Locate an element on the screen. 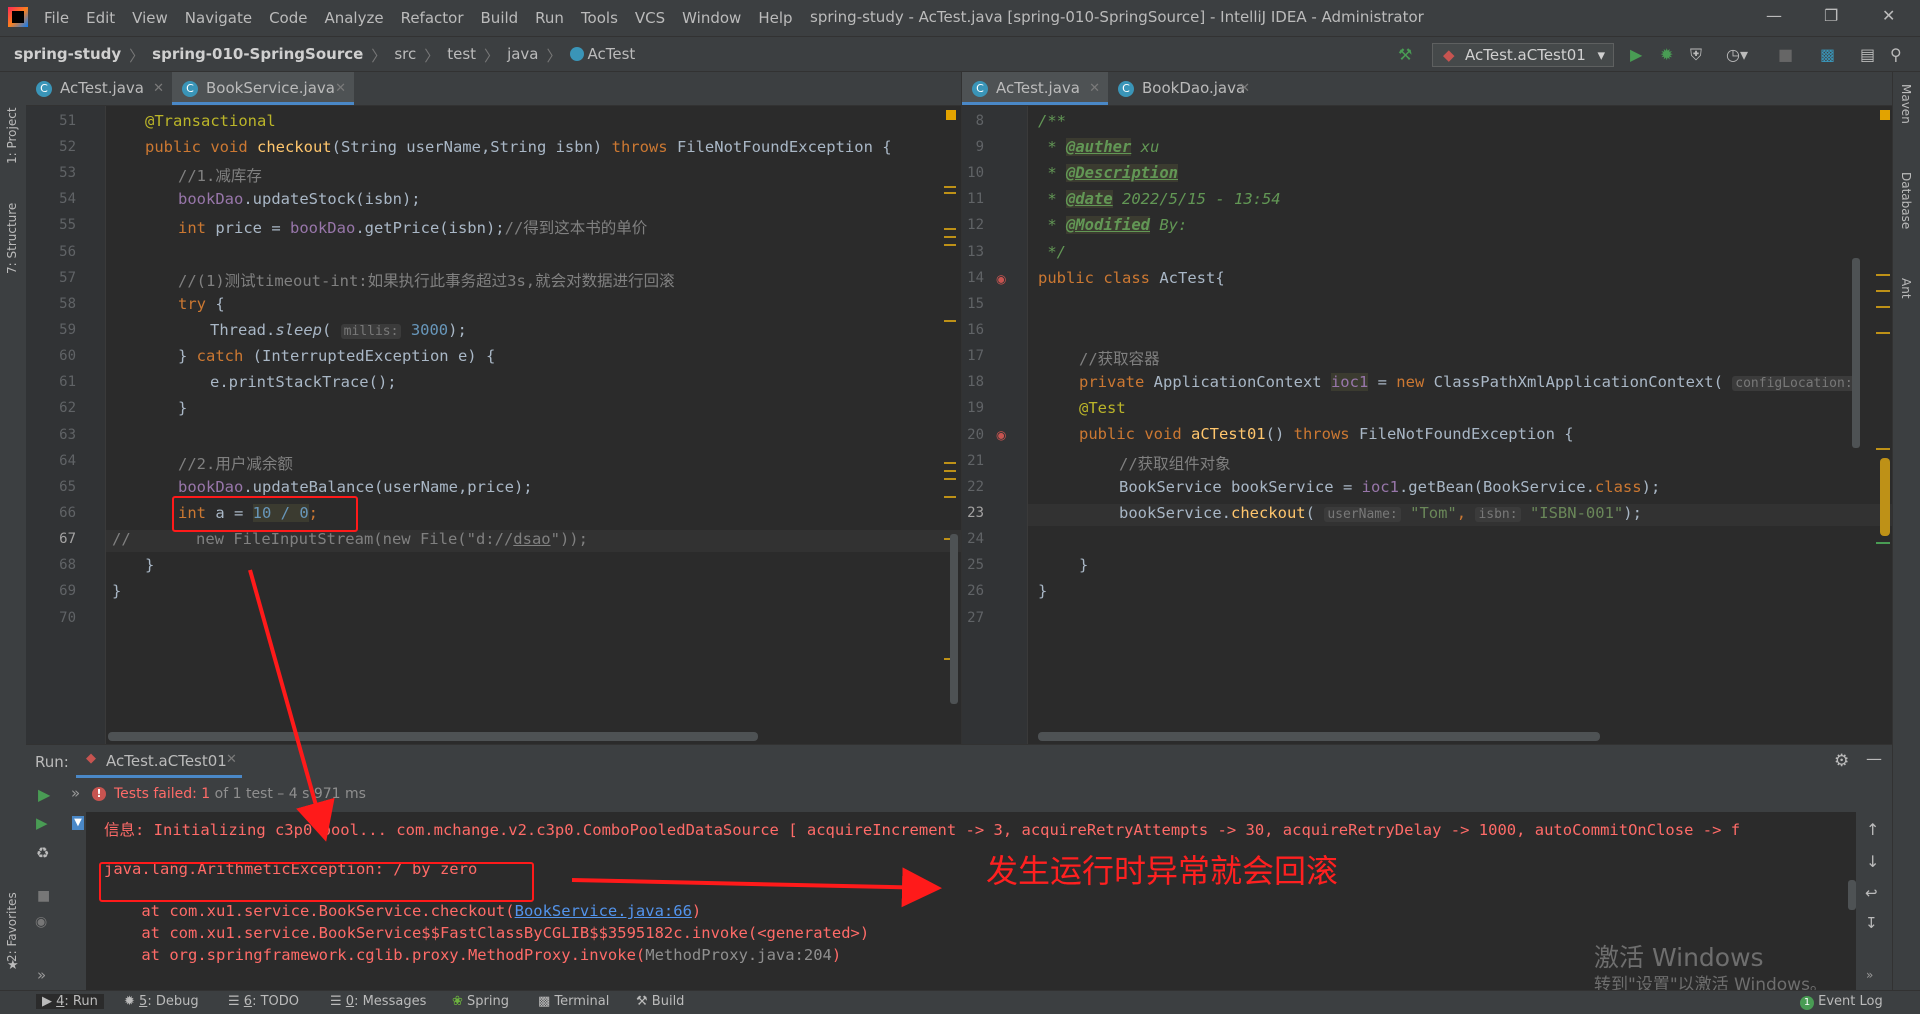 This screenshot has width=1920, height=1014. tool-label: : Messages is located at coordinates (390, 1001).